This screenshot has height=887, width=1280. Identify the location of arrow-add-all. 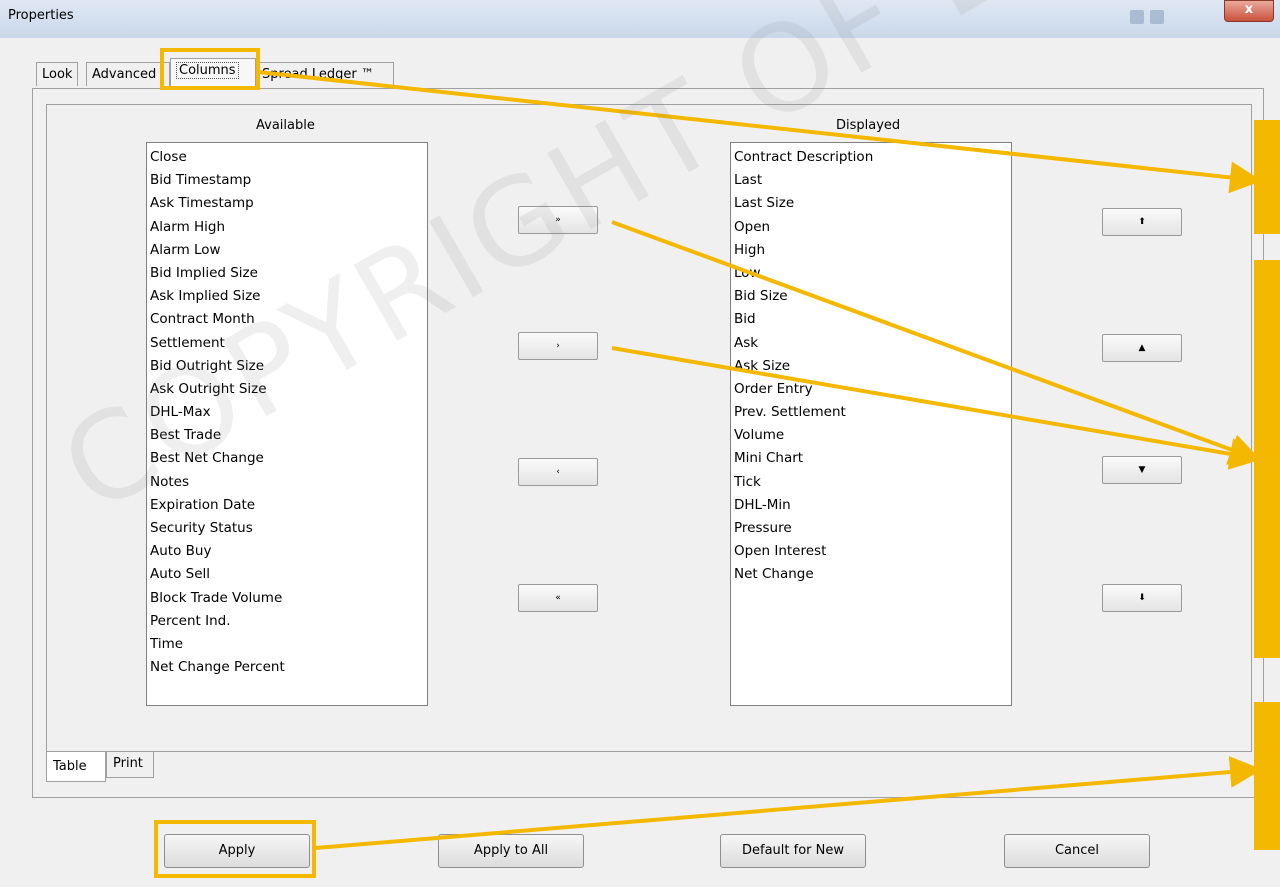
(936, 342).